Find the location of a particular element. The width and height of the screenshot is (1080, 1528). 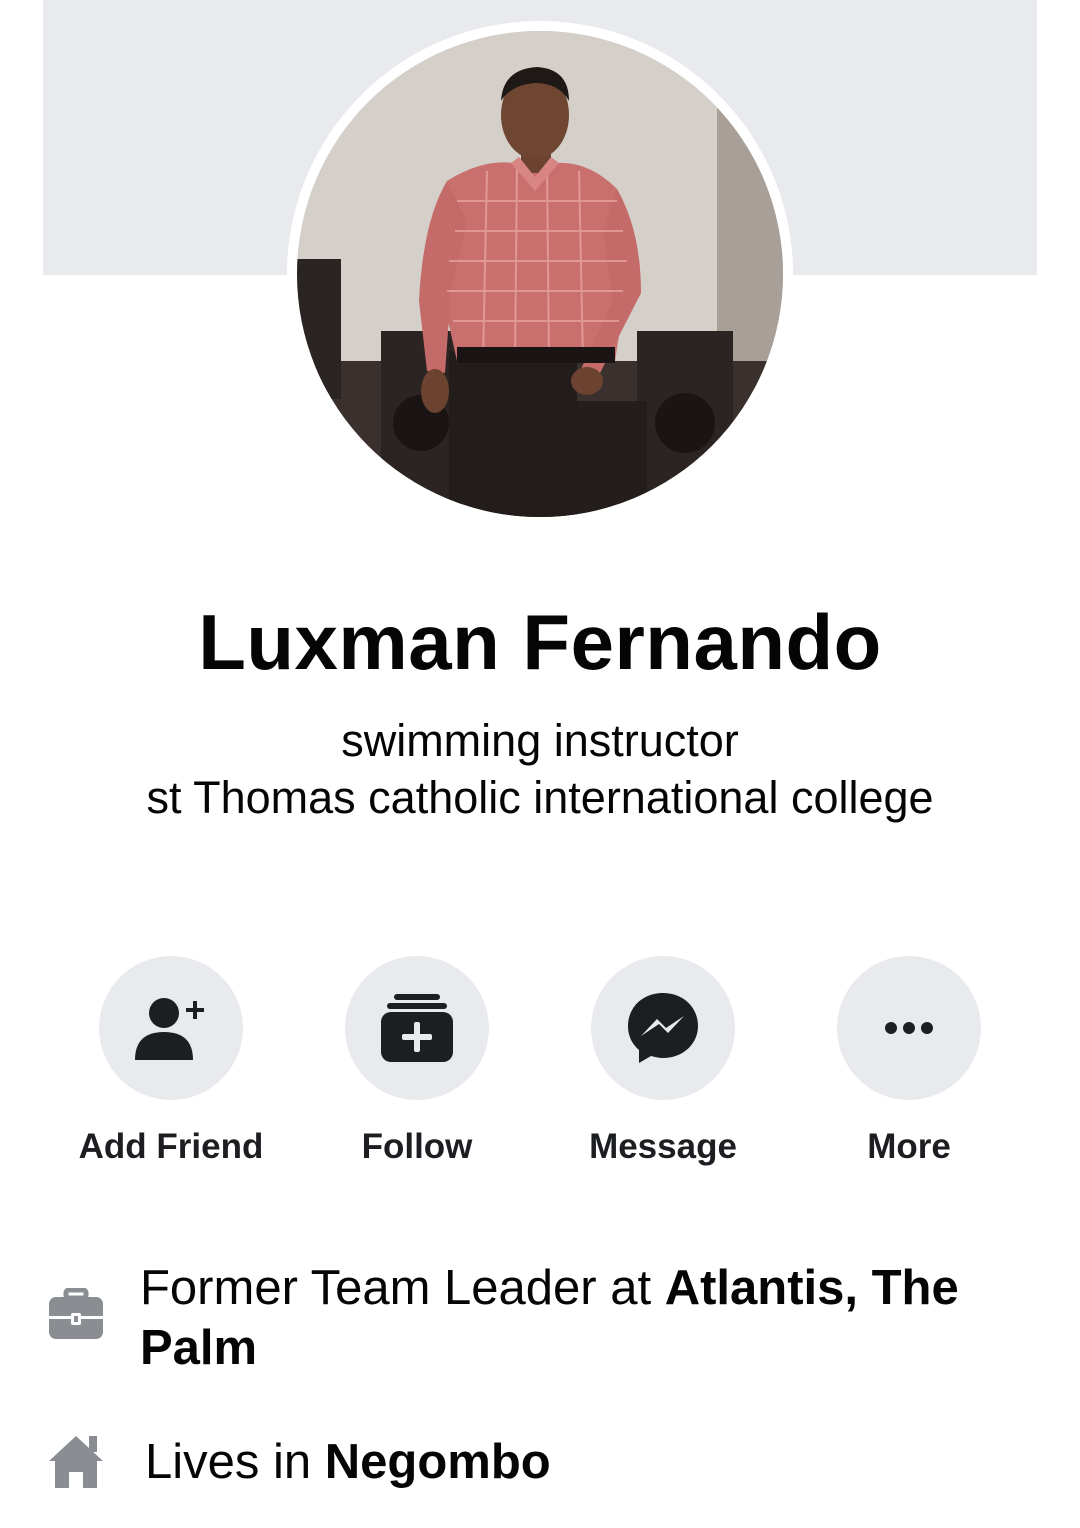

profile-picture is located at coordinates (540, 274).